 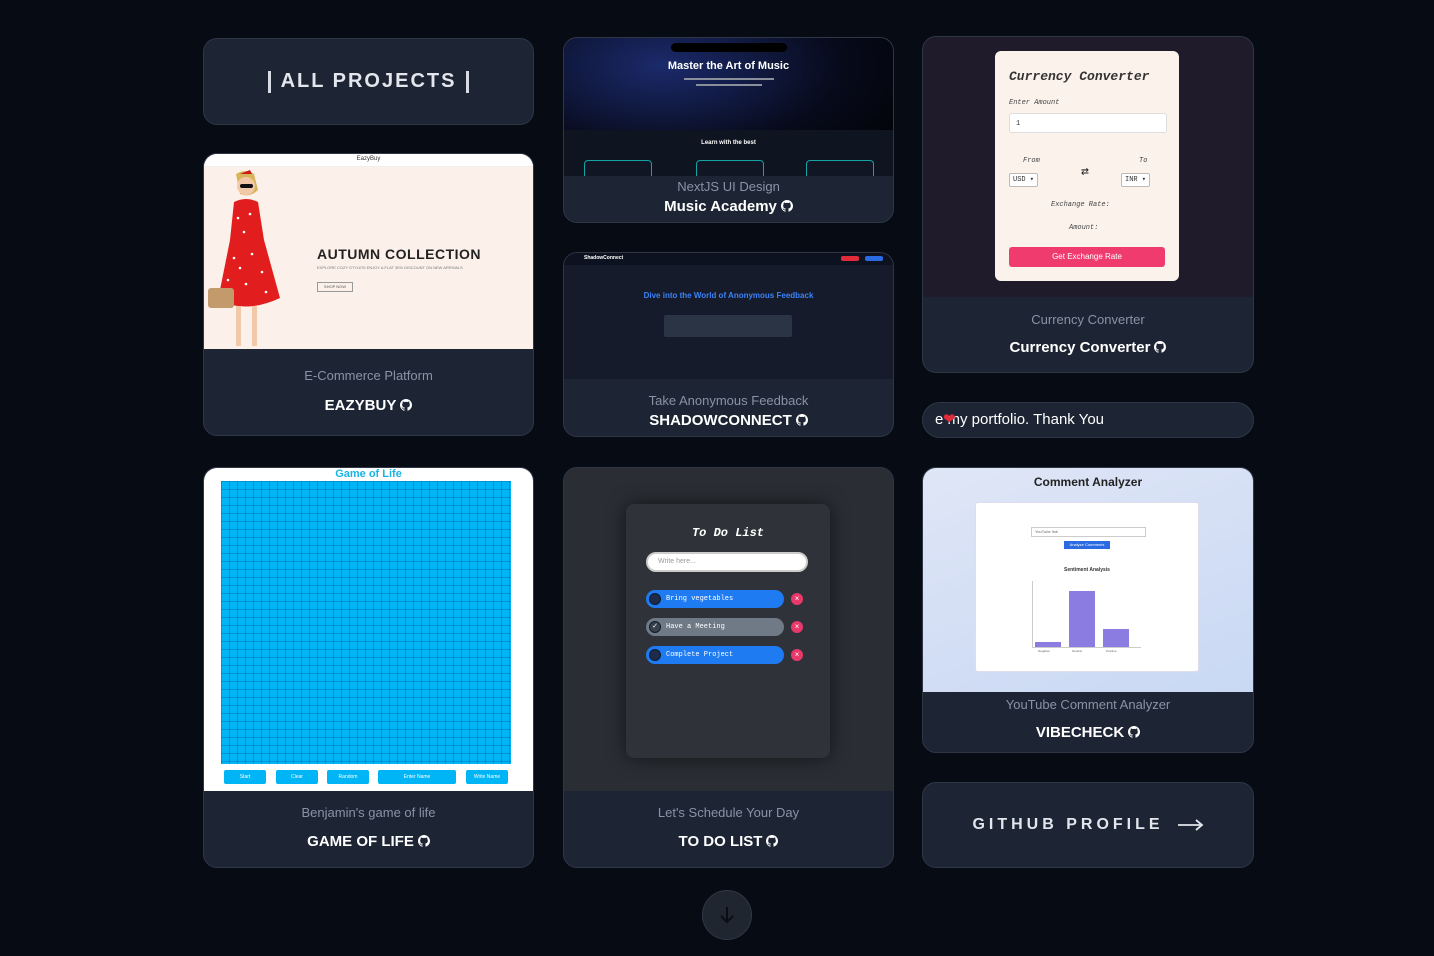 I want to click on project-title-text: VIBECHECK, so click(x=1080, y=732).